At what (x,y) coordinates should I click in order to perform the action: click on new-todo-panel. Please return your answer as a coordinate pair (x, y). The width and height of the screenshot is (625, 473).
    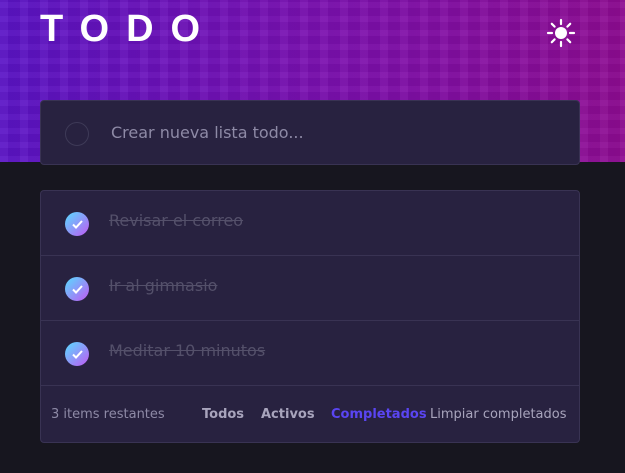
    Looking at the image, I should click on (310, 132).